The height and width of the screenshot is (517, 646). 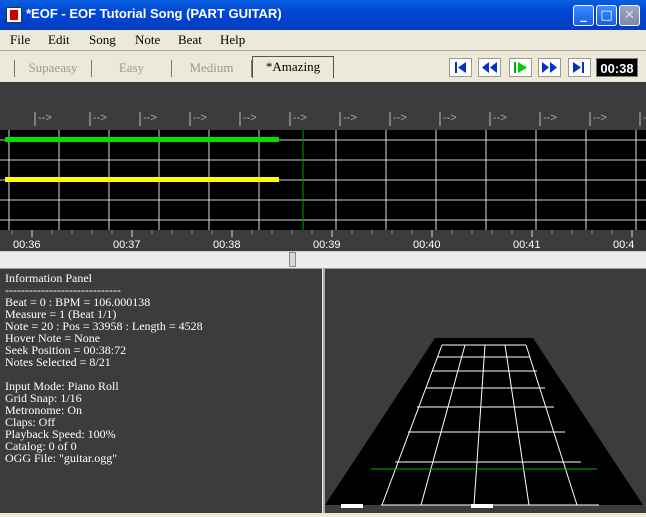 I want to click on menu-edit: Edit, so click(x=59, y=40).